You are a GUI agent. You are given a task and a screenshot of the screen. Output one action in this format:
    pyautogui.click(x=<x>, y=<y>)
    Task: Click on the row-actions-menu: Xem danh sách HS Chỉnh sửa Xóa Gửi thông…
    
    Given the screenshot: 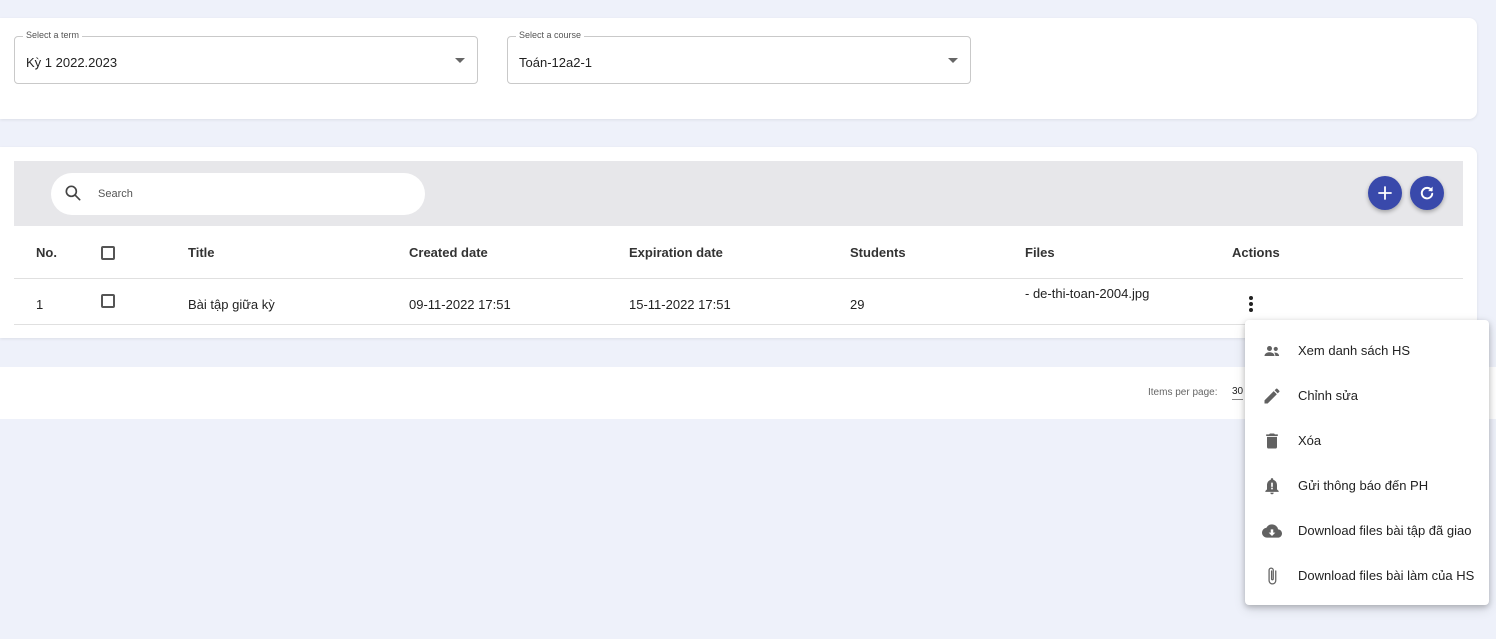 What is the action you would take?
    pyautogui.click(x=1367, y=462)
    